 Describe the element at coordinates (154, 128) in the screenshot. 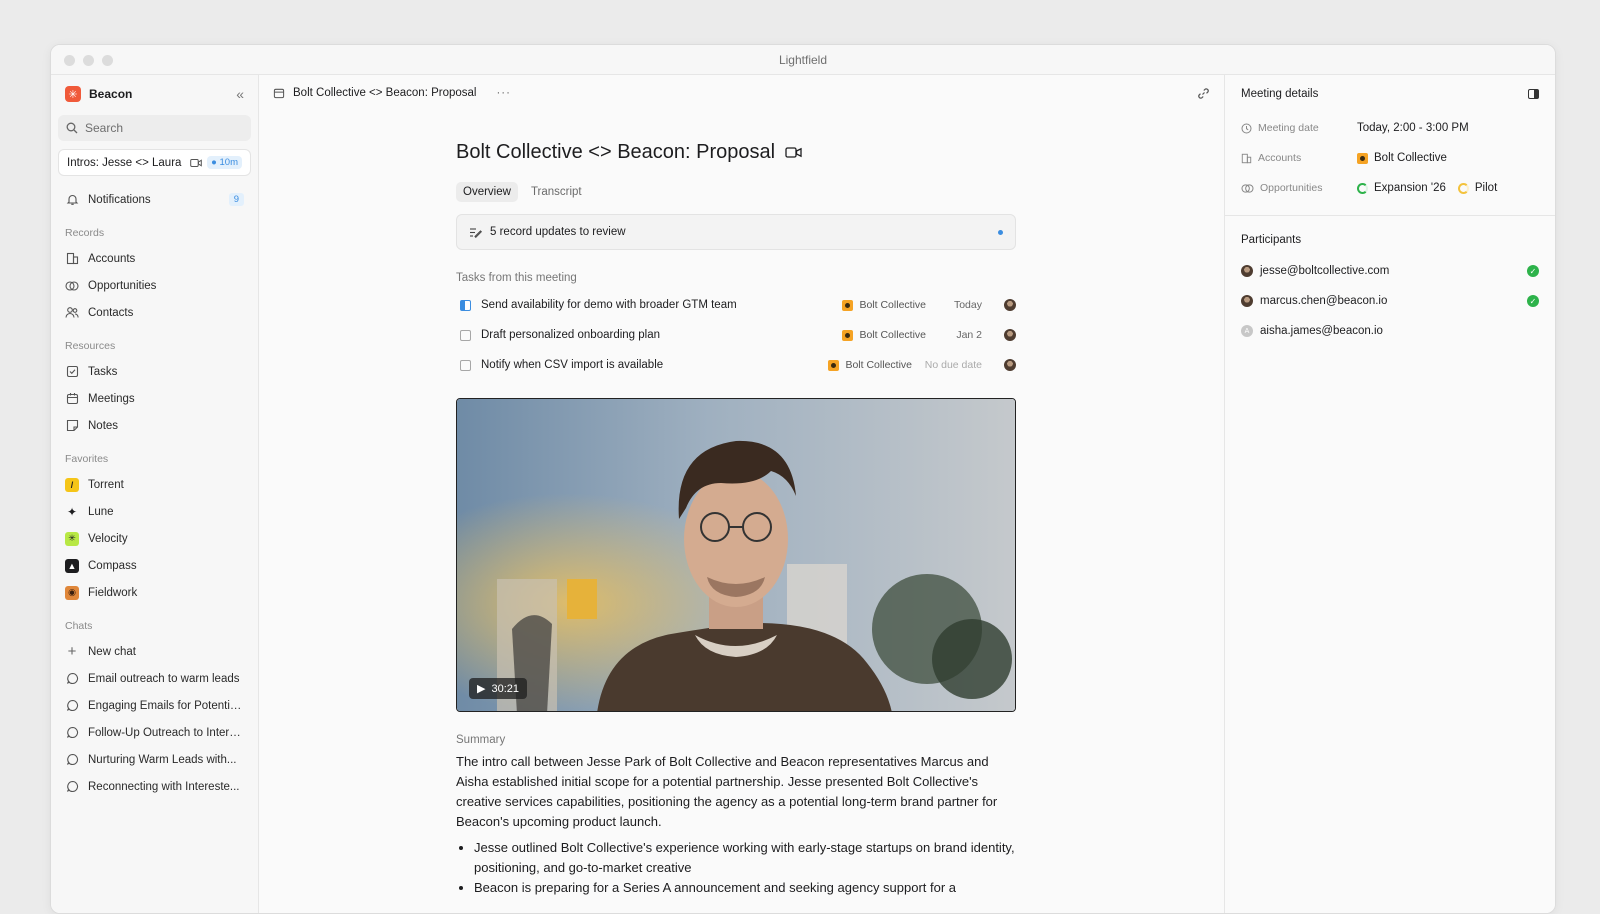

I see `search-input: Search` at that location.